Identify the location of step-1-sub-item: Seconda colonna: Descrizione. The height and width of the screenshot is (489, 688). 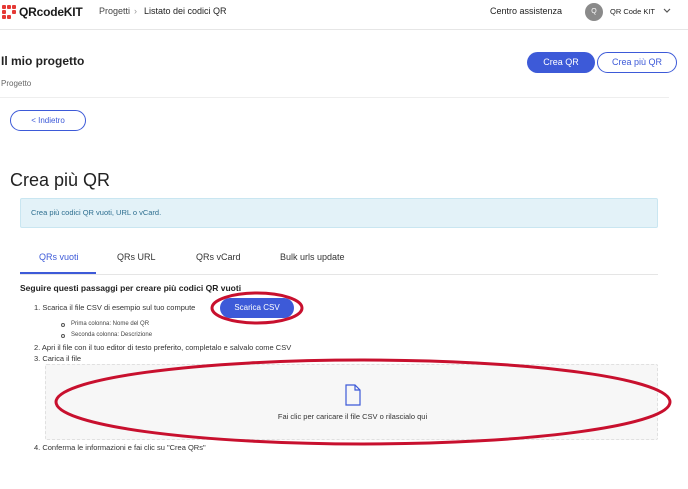
(112, 335).